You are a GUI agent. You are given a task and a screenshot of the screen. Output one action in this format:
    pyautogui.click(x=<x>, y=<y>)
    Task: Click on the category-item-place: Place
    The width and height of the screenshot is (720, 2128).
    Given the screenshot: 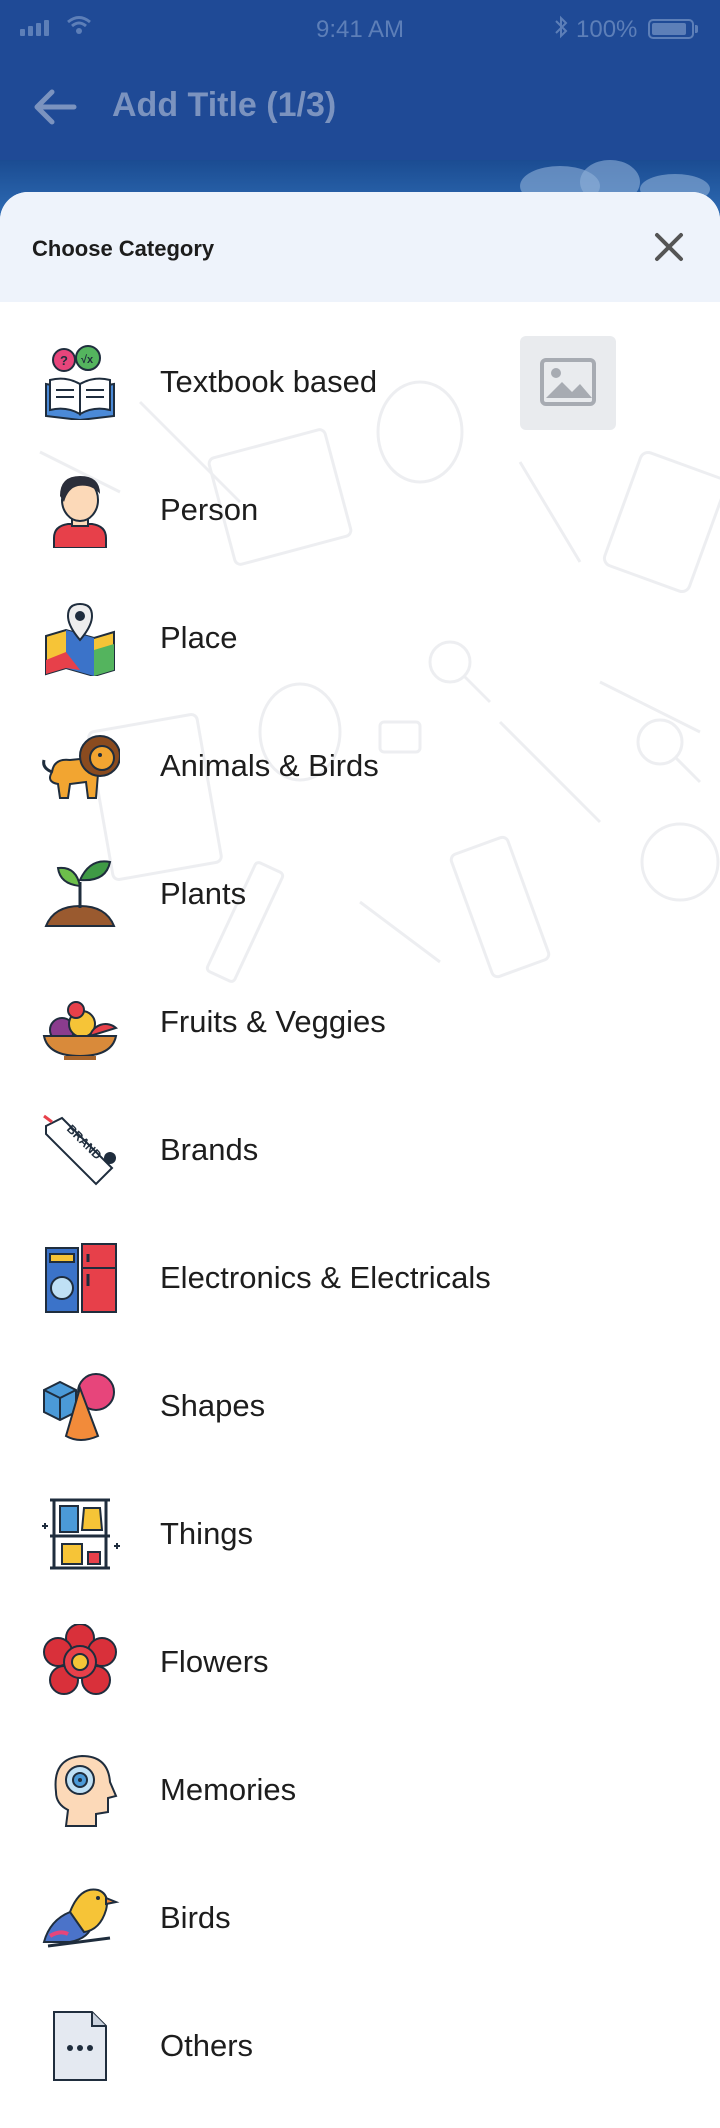 What is the action you would take?
    pyautogui.click(x=360, y=638)
    